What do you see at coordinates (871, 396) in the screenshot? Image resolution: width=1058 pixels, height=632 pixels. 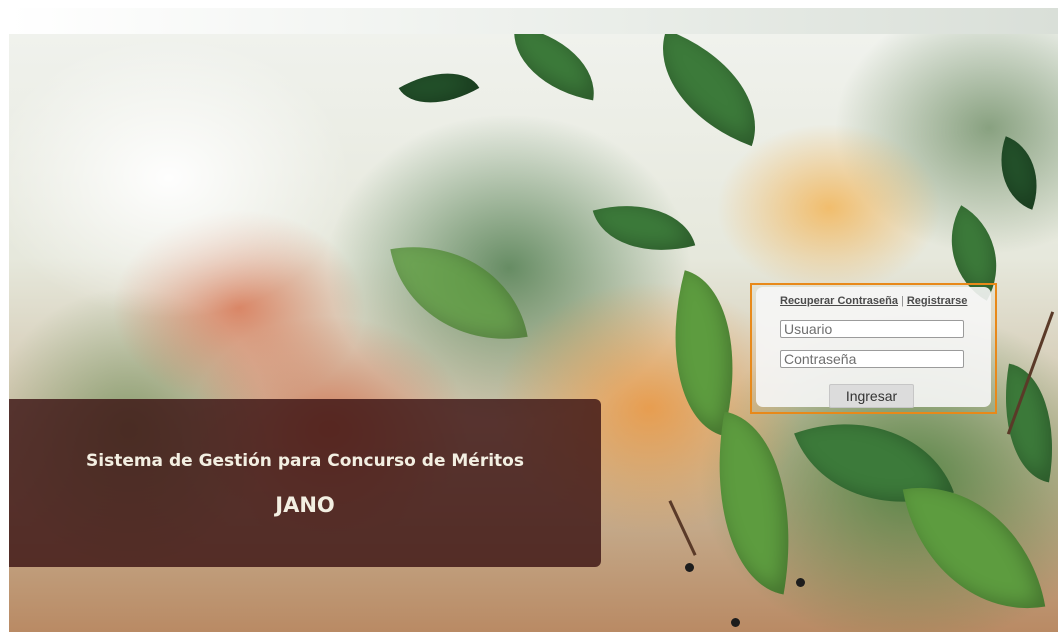 I see `login-button: Ingresar` at bounding box center [871, 396].